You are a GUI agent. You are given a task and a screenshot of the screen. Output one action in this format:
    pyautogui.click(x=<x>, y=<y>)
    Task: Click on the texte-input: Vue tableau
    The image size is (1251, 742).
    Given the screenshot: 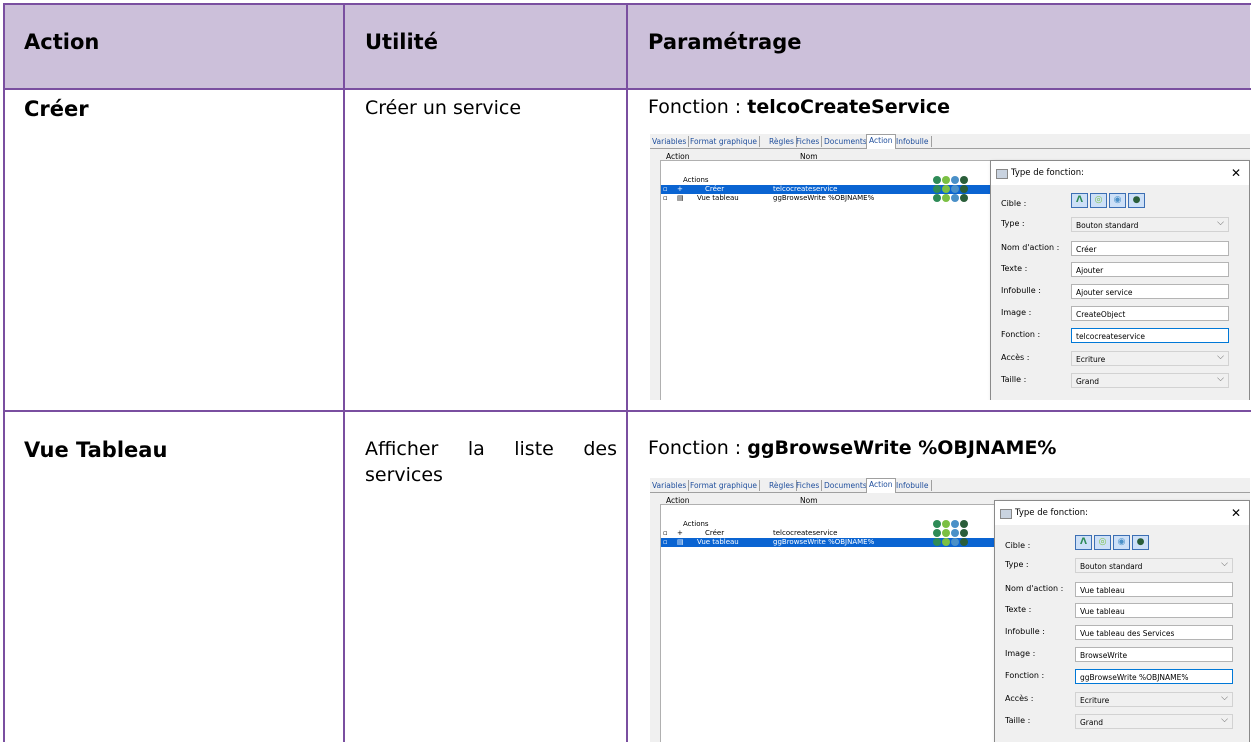 What is the action you would take?
    pyautogui.click(x=1154, y=610)
    